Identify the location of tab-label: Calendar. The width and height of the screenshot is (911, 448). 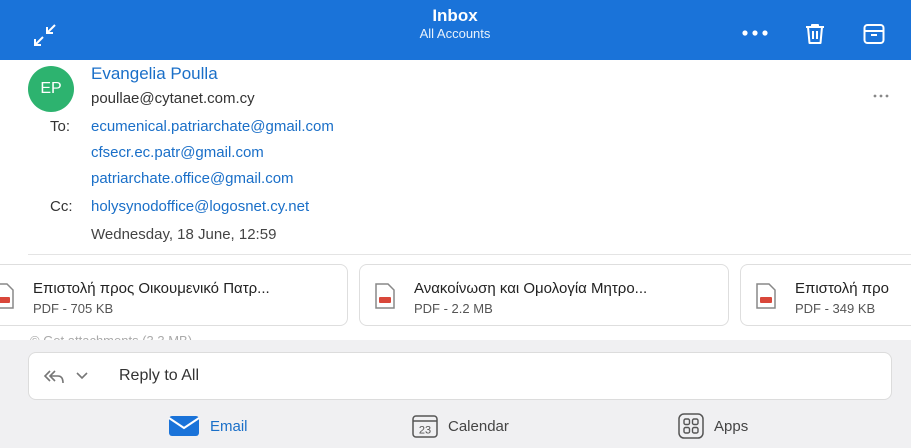
(478, 426).